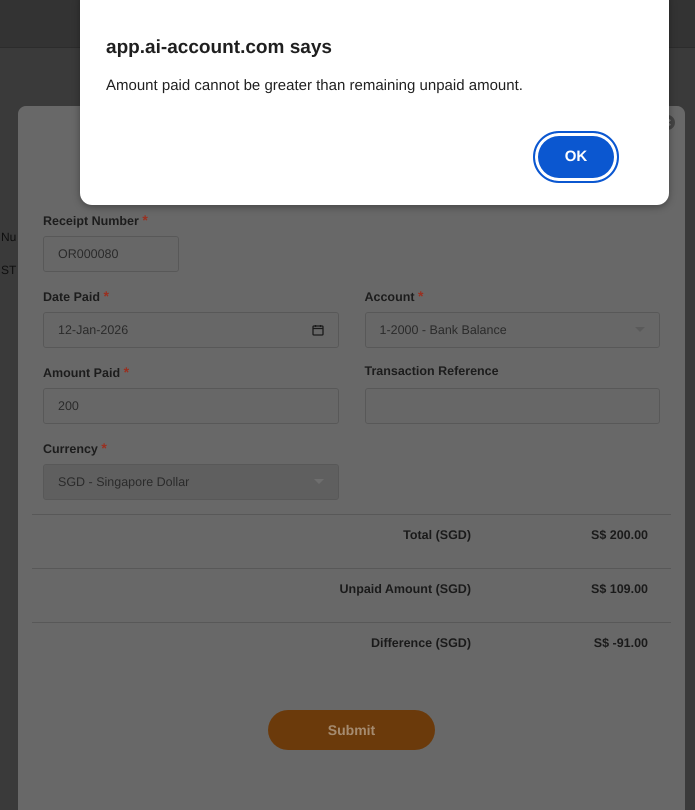 Image resolution: width=695 pixels, height=810 pixels. I want to click on summary-value: S$ -91.00, so click(620, 643).